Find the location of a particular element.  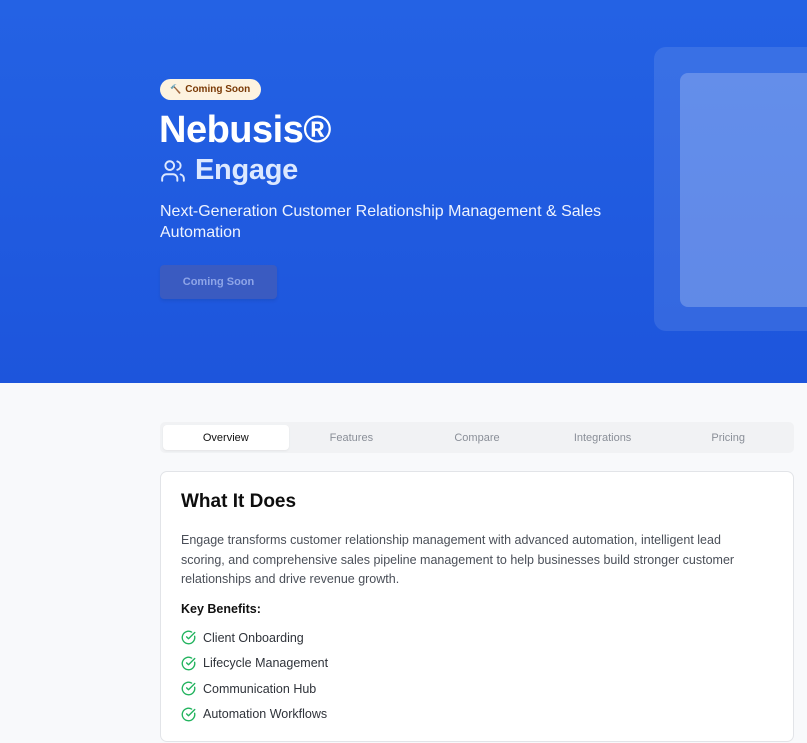

product-heading: Engage is located at coordinates (229, 170).